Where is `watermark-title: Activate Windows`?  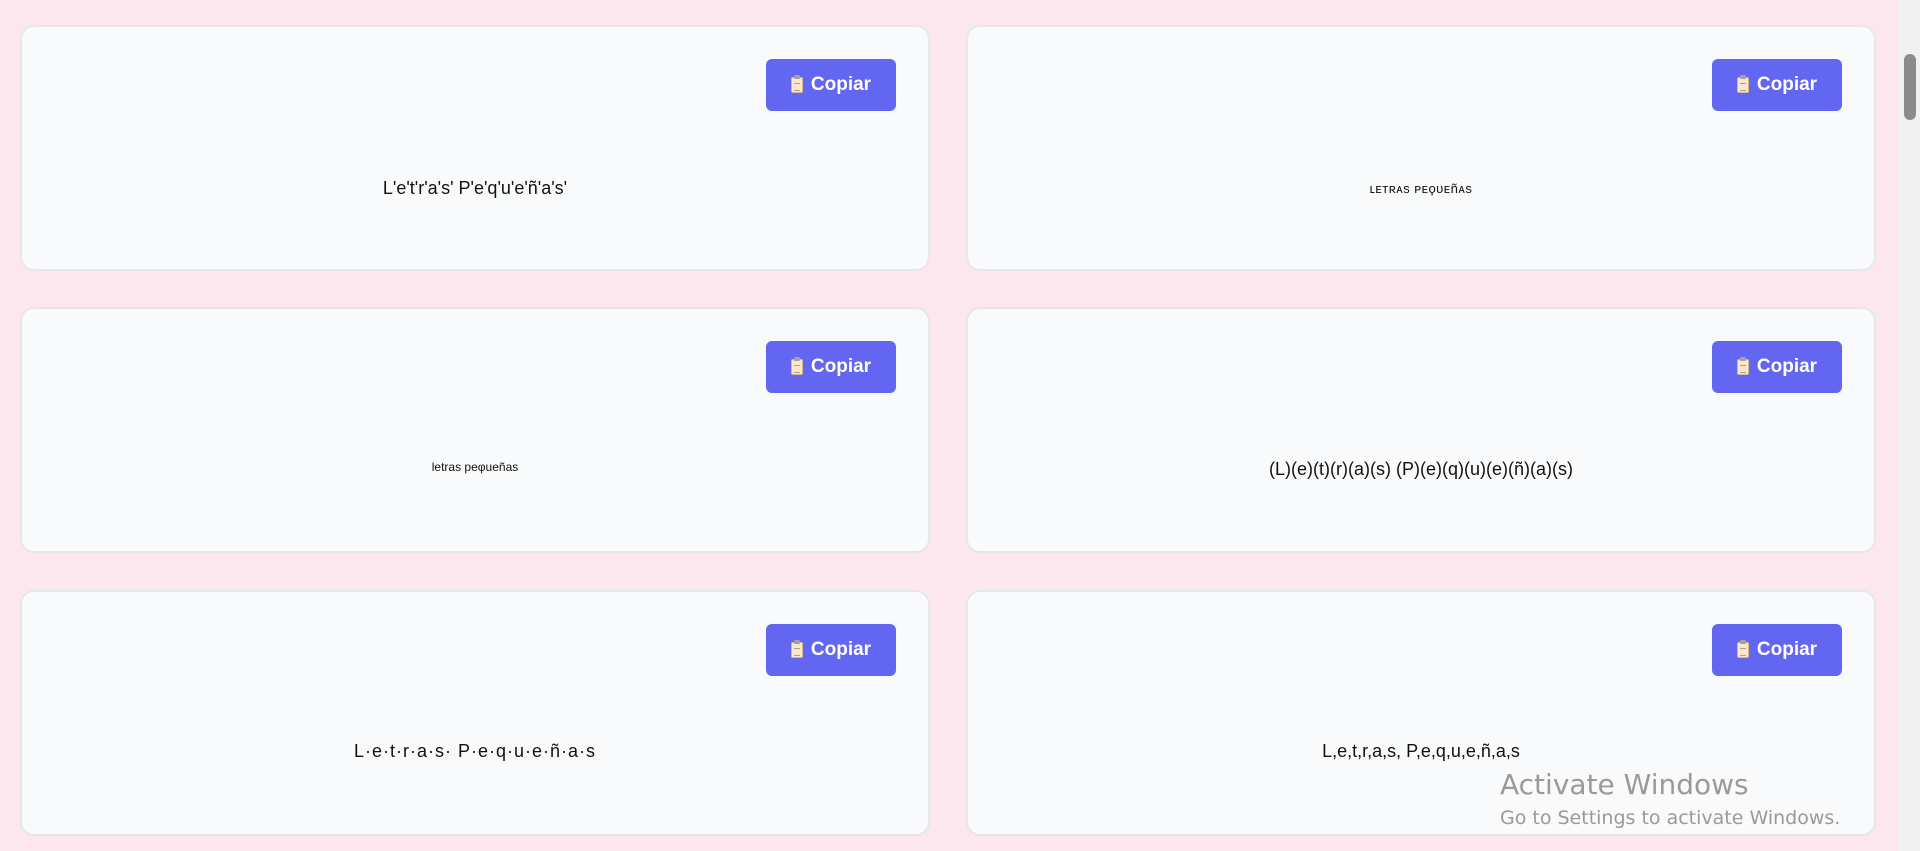
watermark-title: Activate Windows is located at coordinates (1624, 784).